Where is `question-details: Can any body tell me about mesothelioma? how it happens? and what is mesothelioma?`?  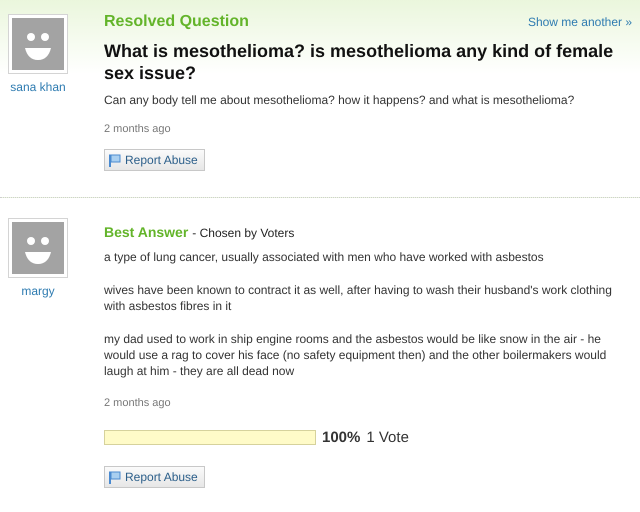
question-details: Can any body tell me about mesothelioma? how it happens? and what is mesothelioma? is located at coordinates (339, 100).